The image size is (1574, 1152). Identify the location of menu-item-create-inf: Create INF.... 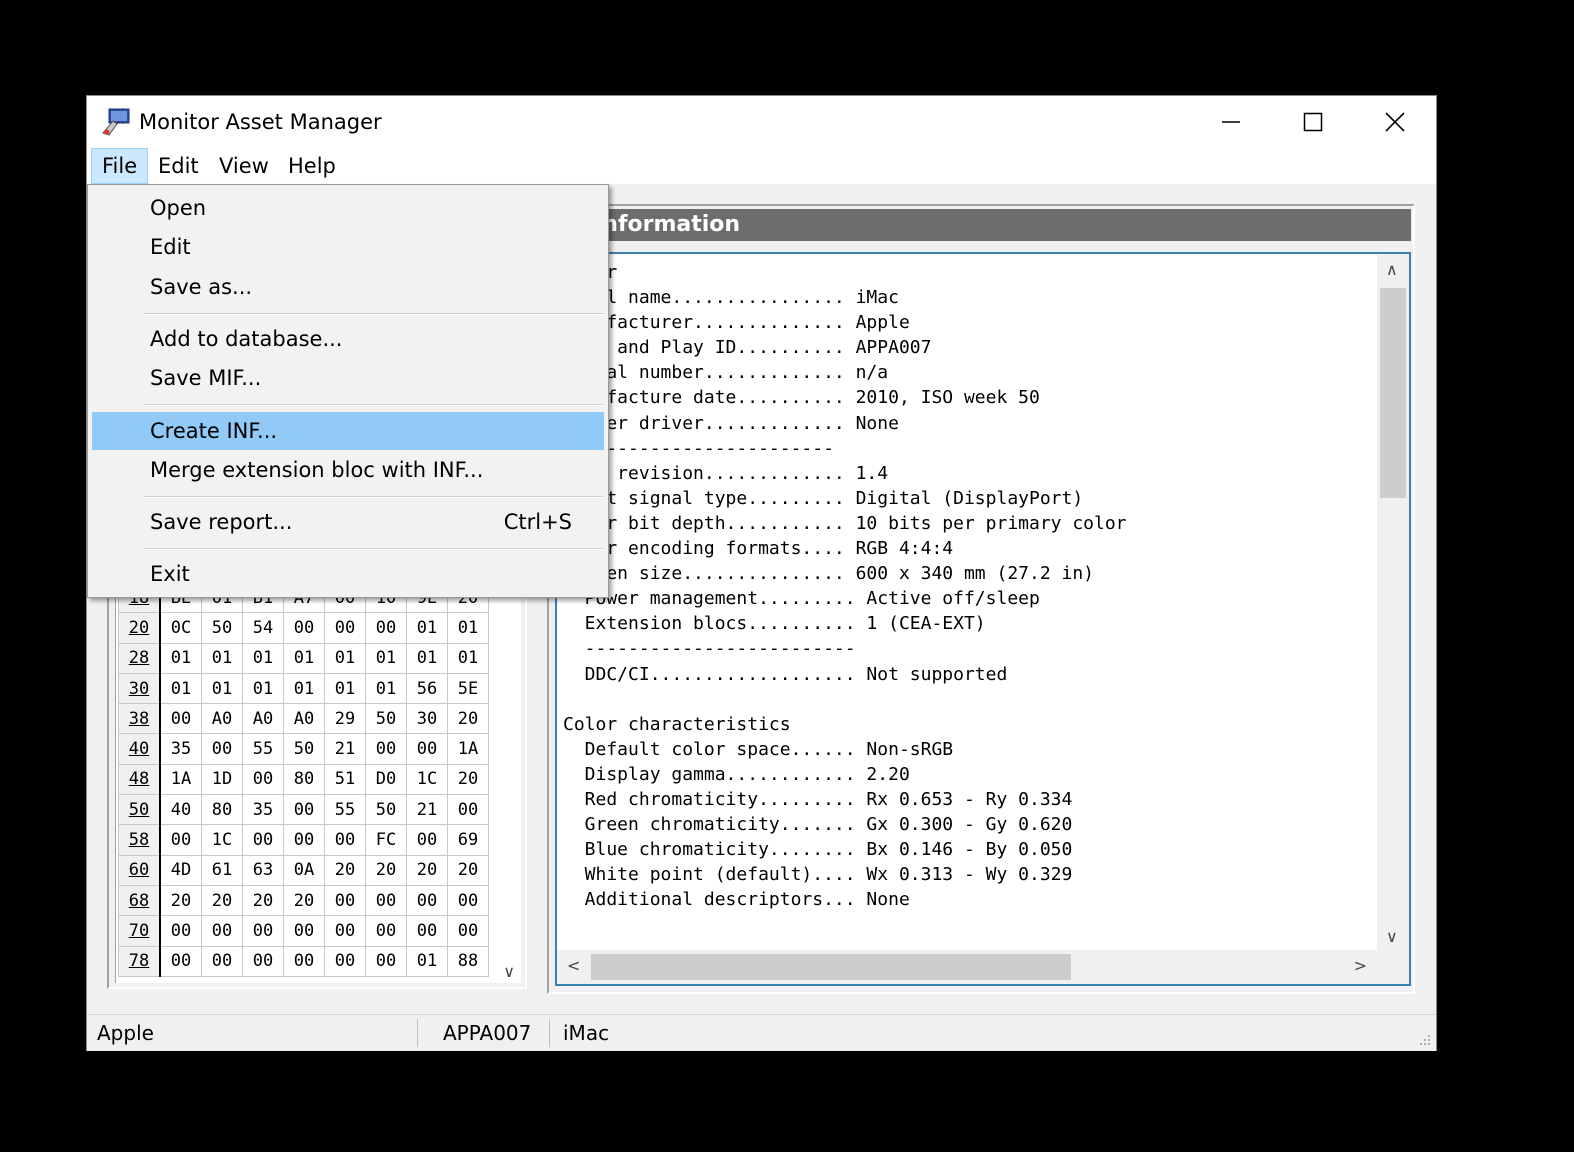
(348, 431).